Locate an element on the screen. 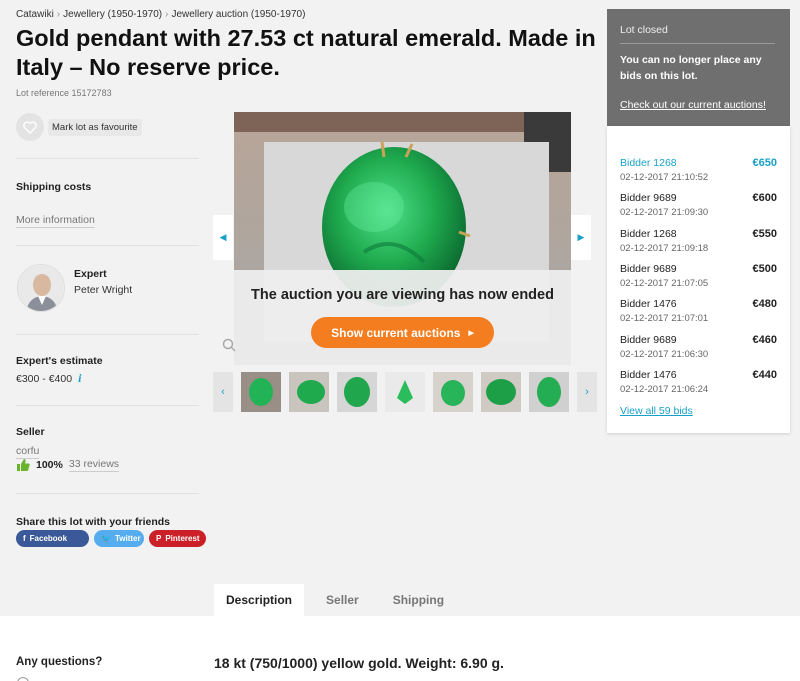  thumbnails-next-button: › is located at coordinates (587, 392).